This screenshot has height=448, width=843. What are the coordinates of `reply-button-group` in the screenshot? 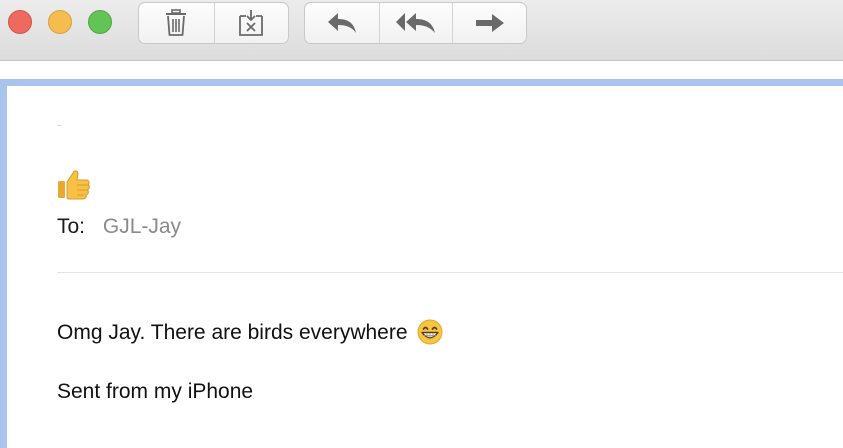 It's located at (415, 23).